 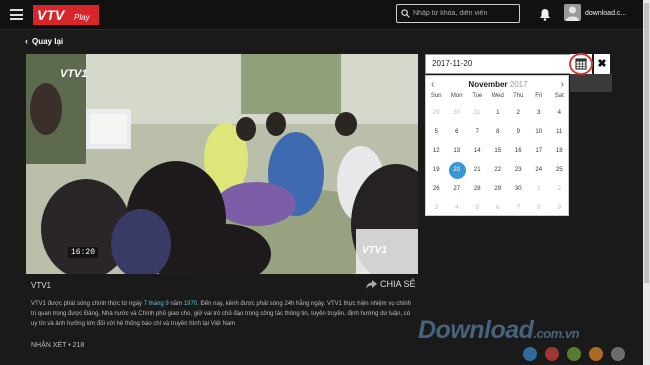 I want to click on day-number: 31, so click(x=477, y=113).